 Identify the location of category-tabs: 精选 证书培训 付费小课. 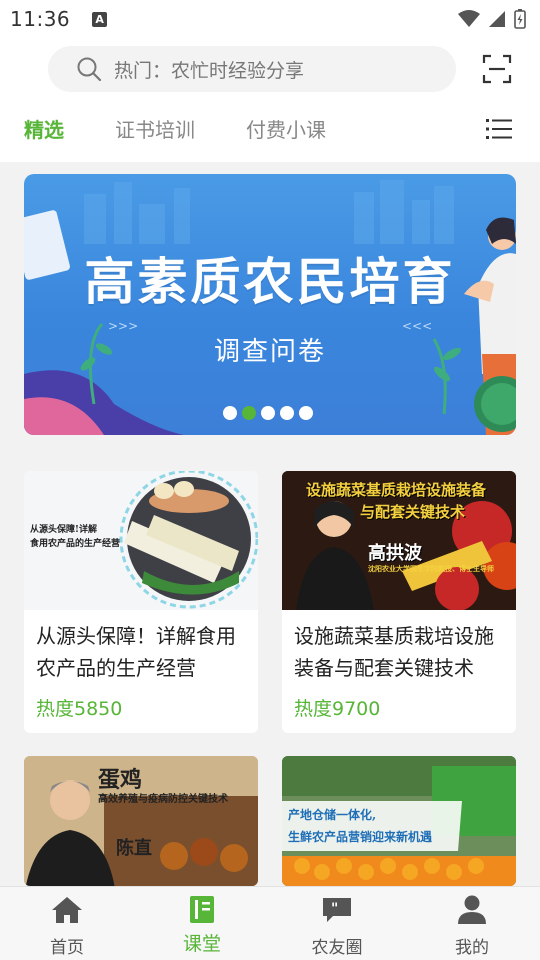
(270, 128).